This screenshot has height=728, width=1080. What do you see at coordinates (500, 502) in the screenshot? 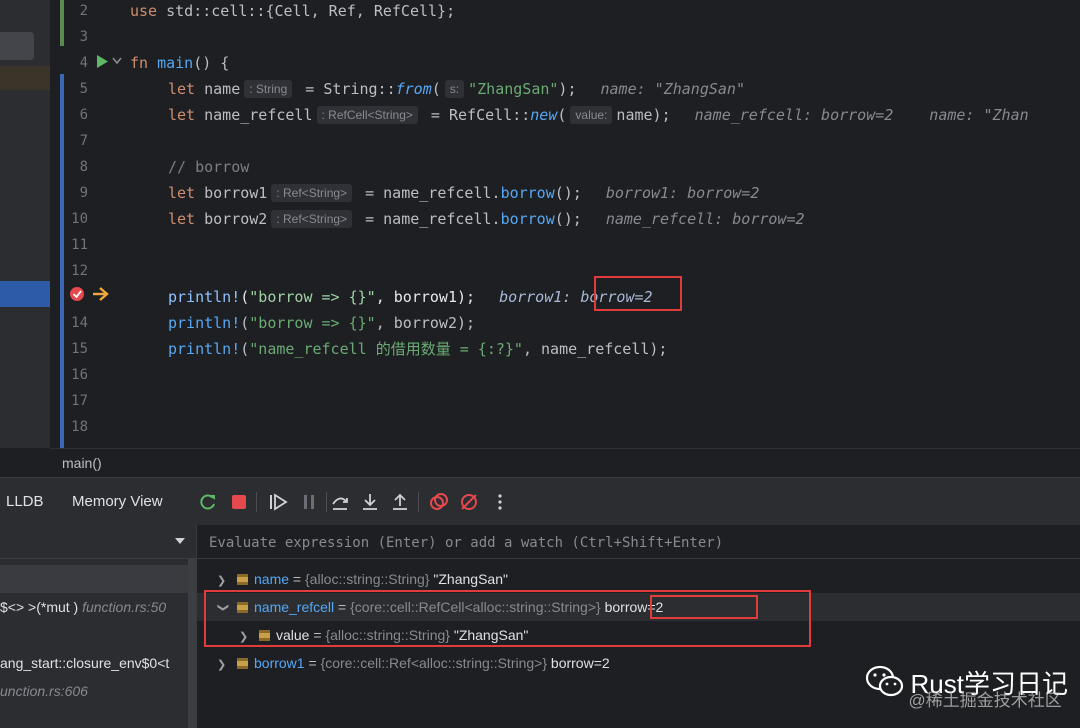
I see `more-icon` at bounding box center [500, 502].